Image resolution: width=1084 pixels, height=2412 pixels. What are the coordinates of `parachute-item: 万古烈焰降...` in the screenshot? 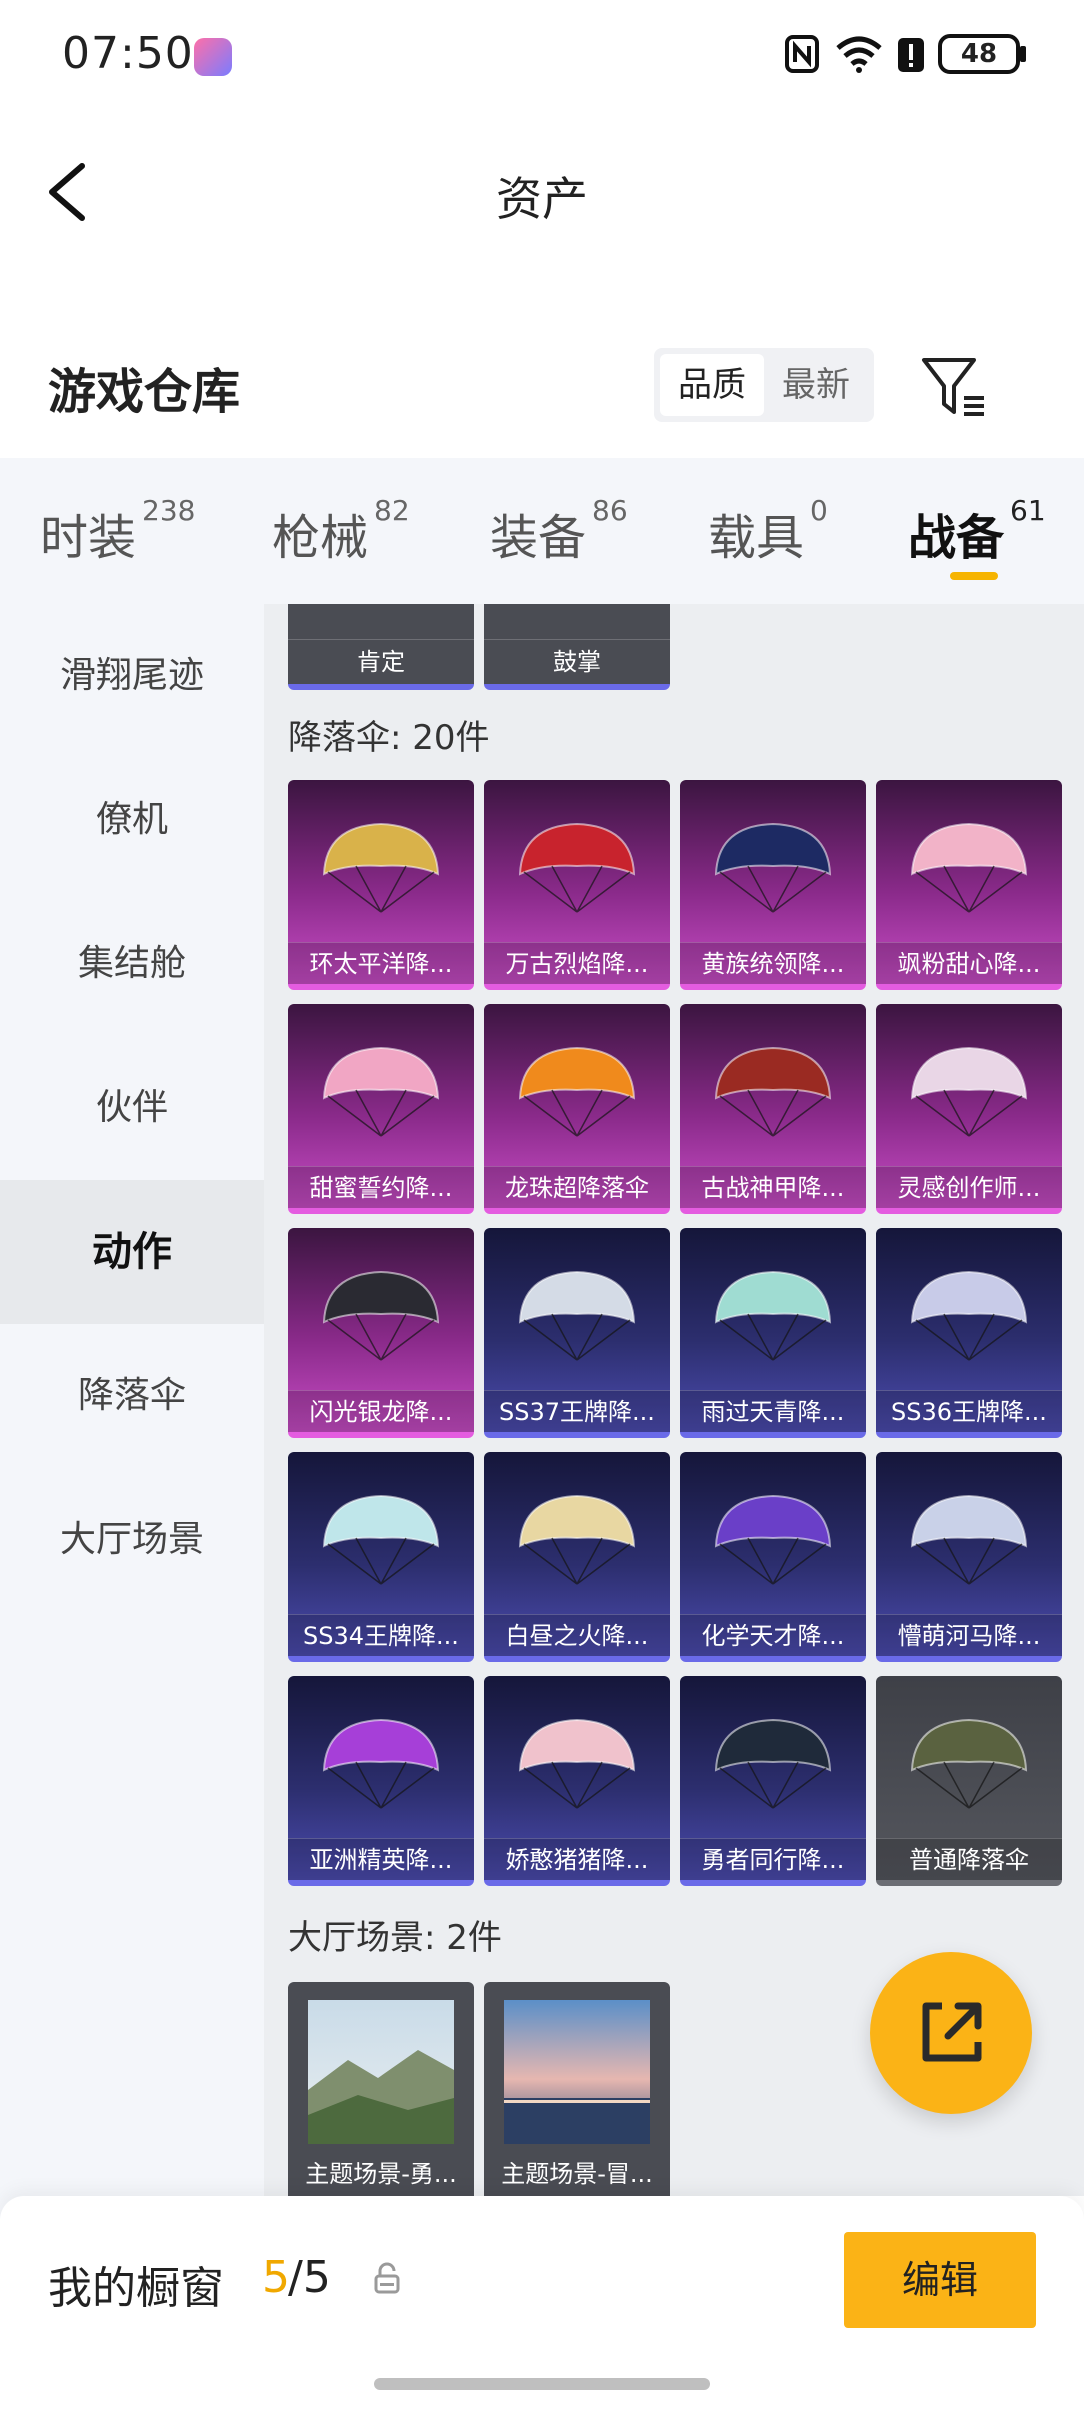 It's located at (577, 885).